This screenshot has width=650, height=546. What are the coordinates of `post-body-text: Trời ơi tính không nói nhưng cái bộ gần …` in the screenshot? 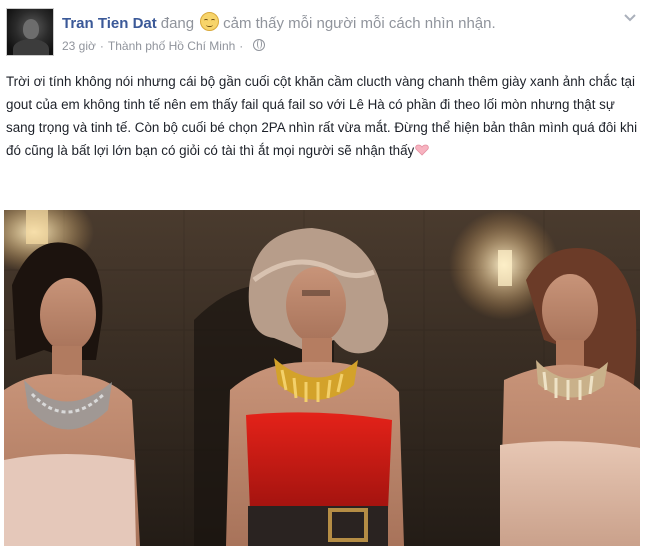 It's located at (322, 116).